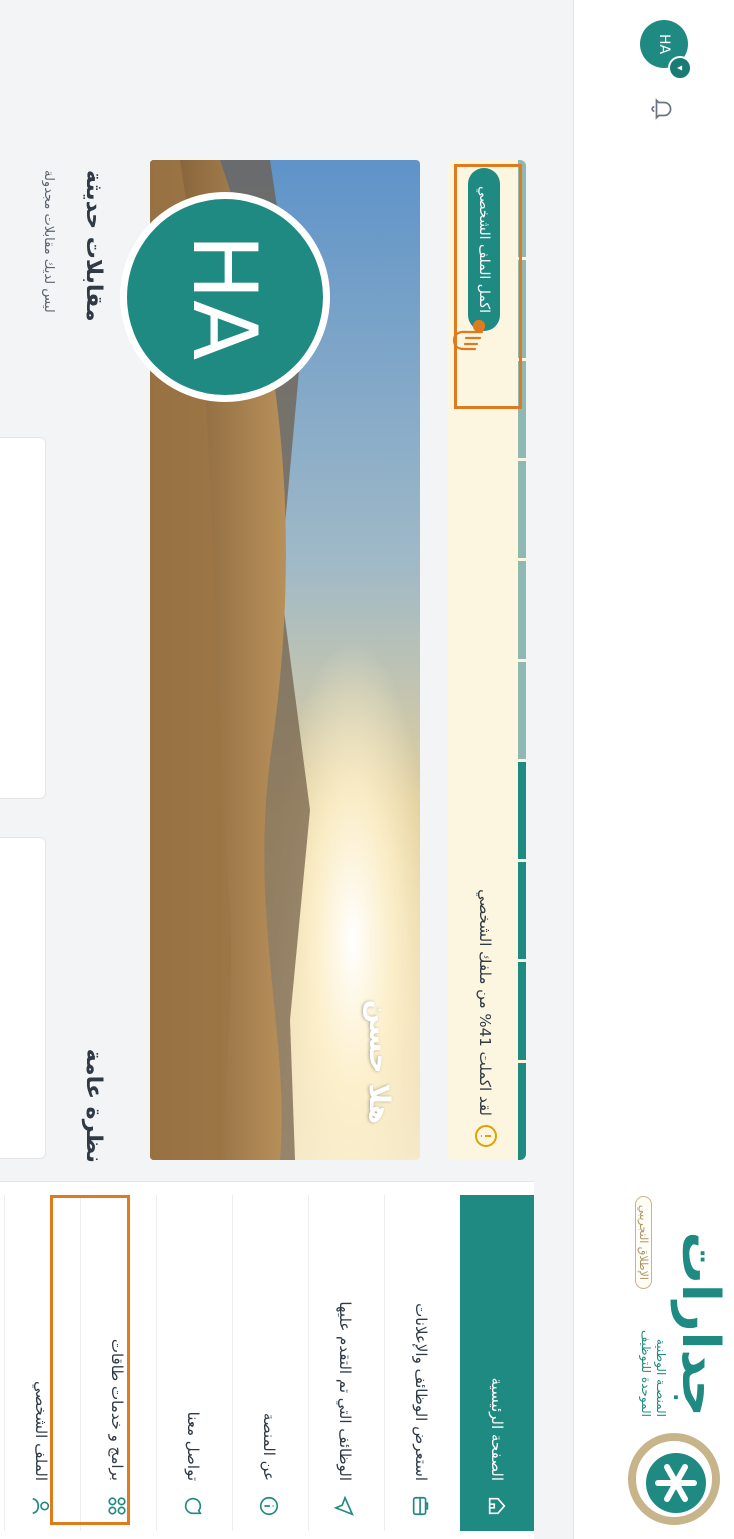 The image size is (734, 1539). What do you see at coordinates (345, 1391) in the screenshot?
I see `nav-item-label: الوظائف التي تم التقدم عليها` at bounding box center [345, 1391].